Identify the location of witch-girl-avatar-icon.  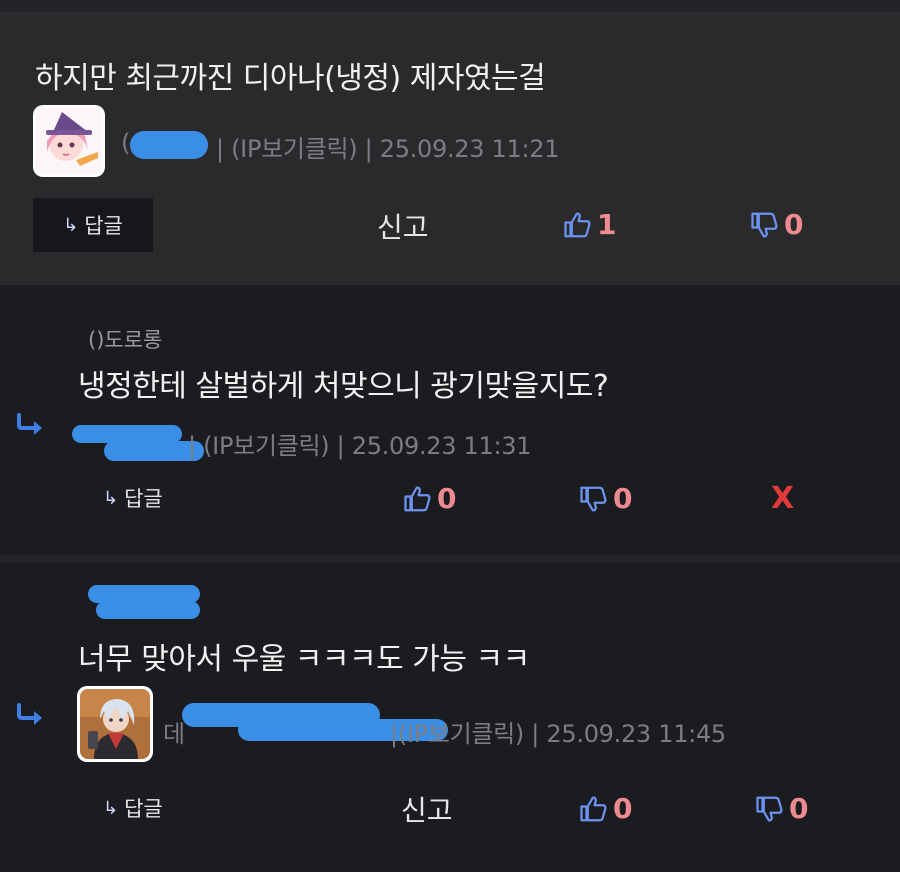
(69, 141).